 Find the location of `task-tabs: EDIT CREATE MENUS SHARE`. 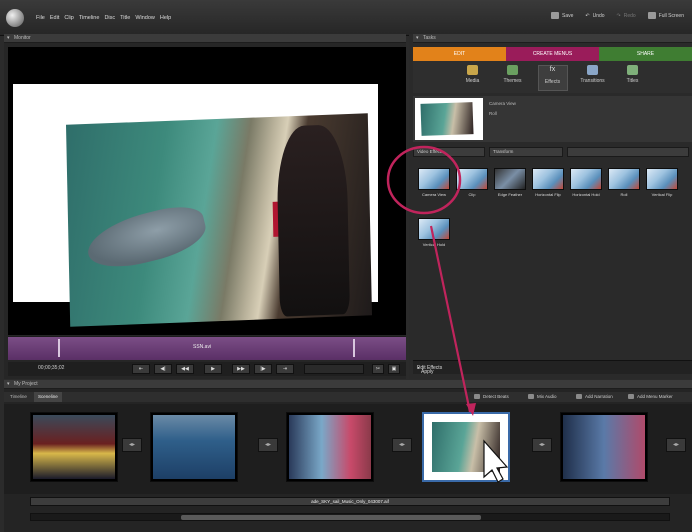

task-tabs: EDIT CREATE MENUS SHARE is located at coordinates (552, 54).